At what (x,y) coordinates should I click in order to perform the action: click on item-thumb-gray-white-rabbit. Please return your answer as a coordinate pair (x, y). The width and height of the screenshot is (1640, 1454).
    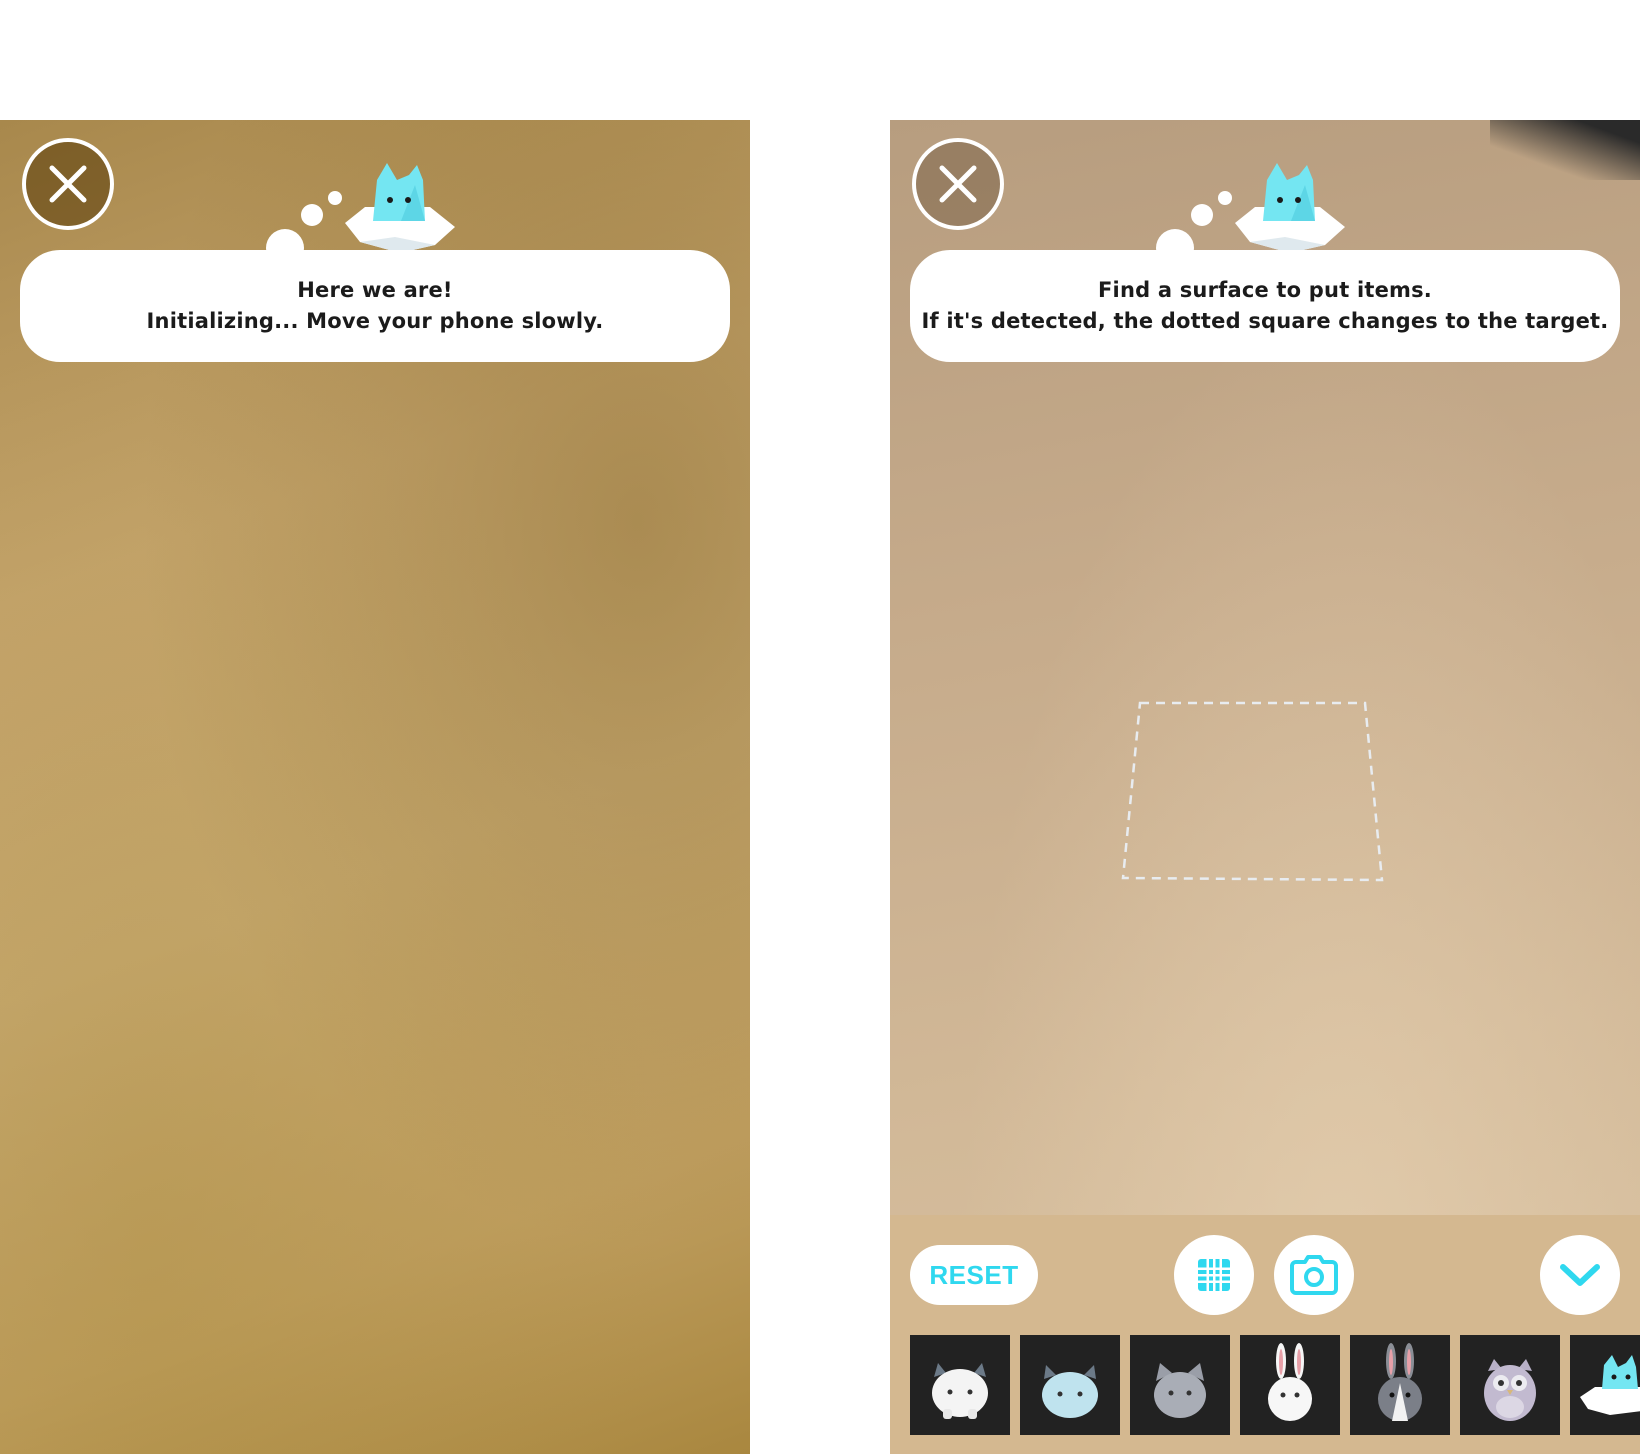
    Looking at the image, I should click on (1400, 1385).